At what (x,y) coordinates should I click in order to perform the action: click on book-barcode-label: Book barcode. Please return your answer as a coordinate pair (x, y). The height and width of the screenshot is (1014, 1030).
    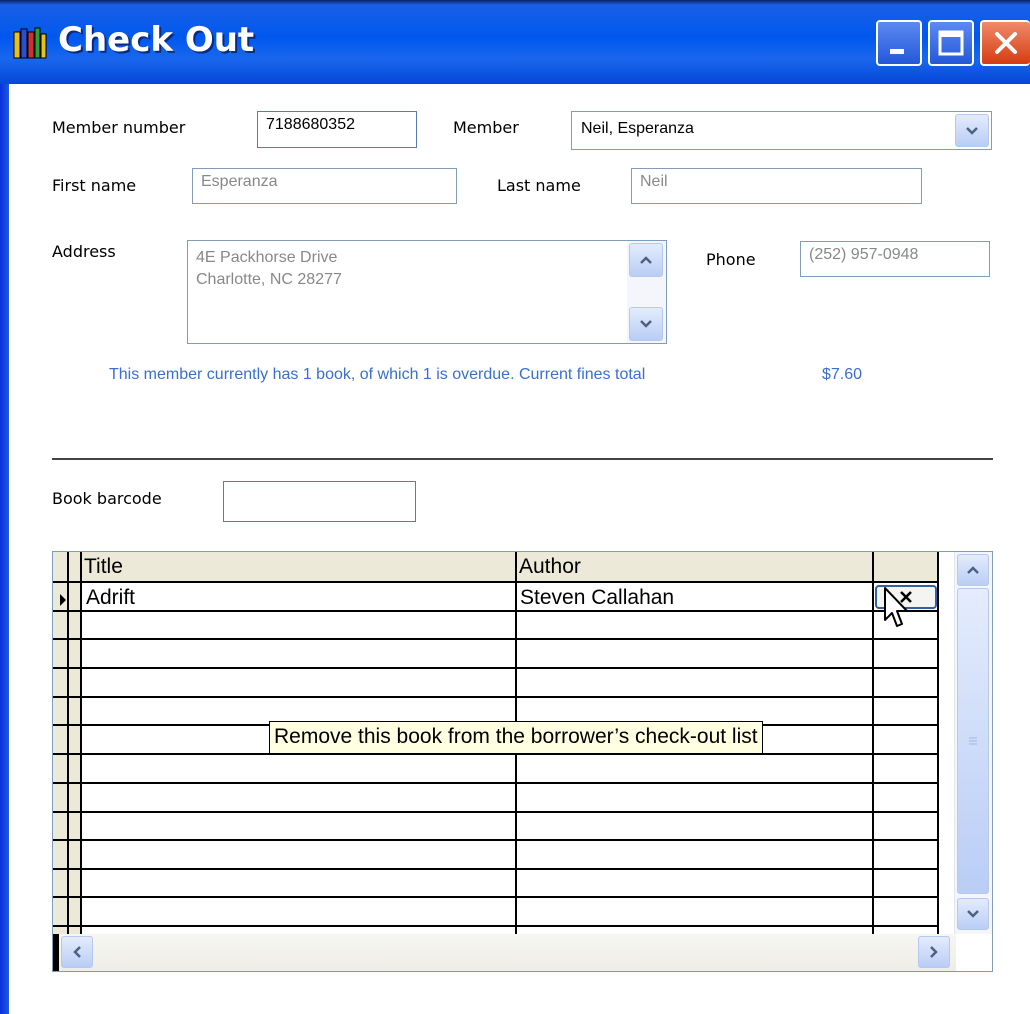
    Looking at the image, I should click on (107, 498).